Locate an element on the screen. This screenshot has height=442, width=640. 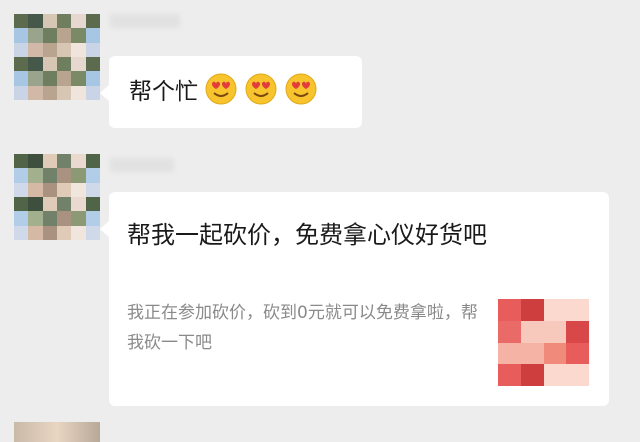
message-text-row: 帮个忙 is located at coordinates (223, 90).